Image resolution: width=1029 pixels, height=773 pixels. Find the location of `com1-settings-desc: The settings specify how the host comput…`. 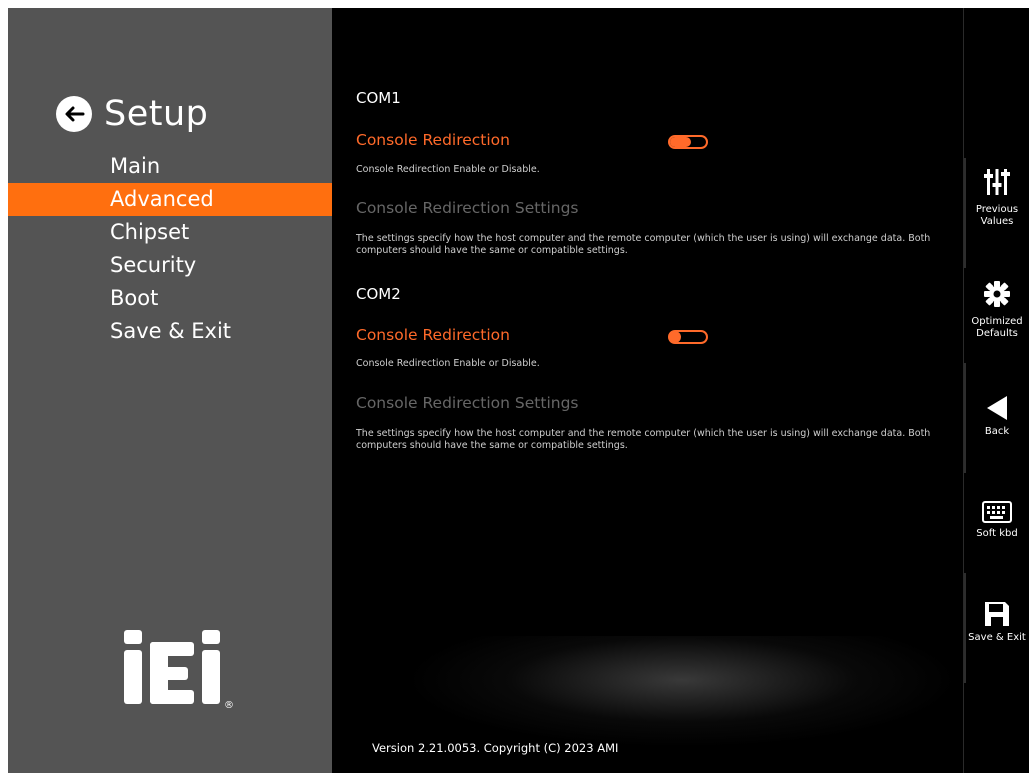

com1-settings-desc: The settings specify how the host comput… is located at coordinates (643, 244).